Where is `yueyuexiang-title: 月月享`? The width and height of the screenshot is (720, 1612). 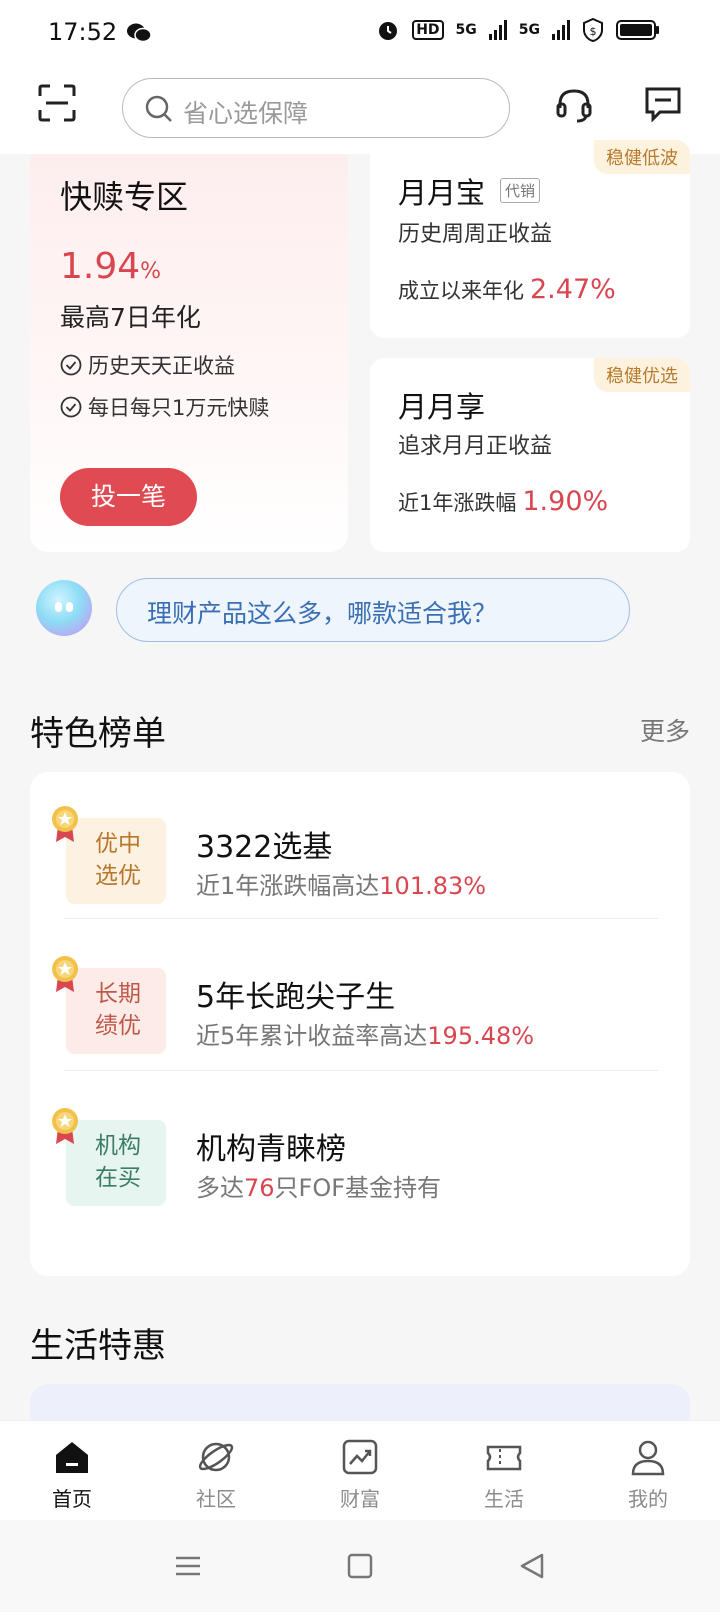 yueyuexiang-title: 月月享 is located at coordinates (442, 407).